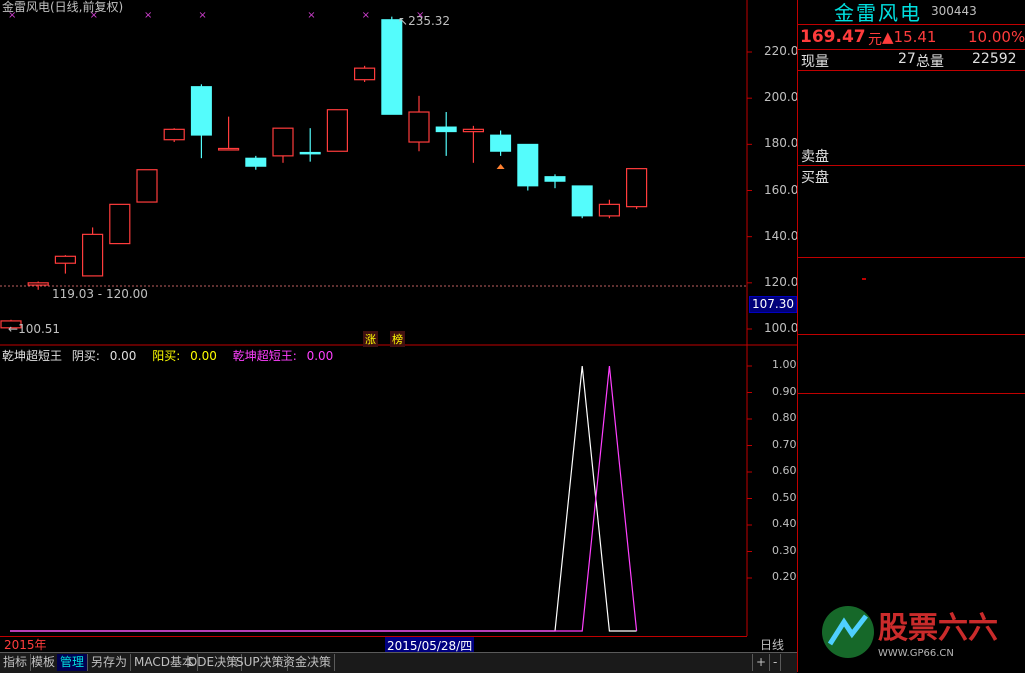 Image resolution: width=1025 pixels, height=673 pixels. What do you see at coordinates (781, 189) in the screenshot?
I see `price-tick: 160.0` at bounding box center [781, 189].